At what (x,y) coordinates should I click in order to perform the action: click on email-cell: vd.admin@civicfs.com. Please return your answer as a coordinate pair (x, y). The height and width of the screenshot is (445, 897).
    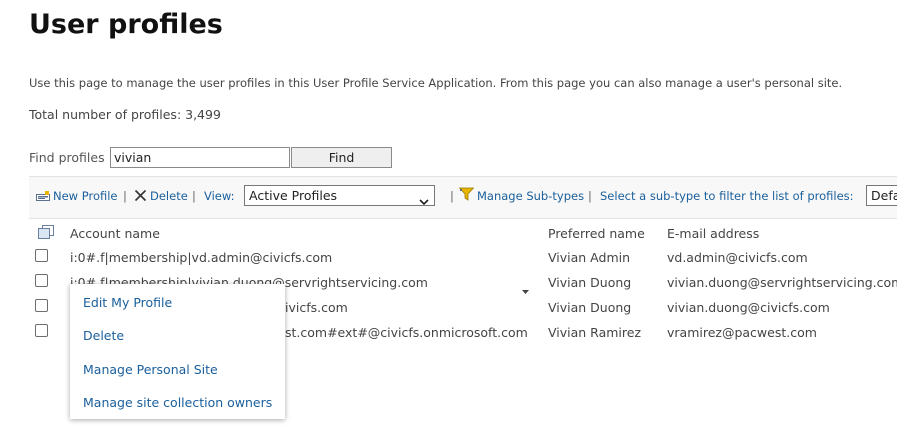
    Looking at the image, I should click on (737, 257).